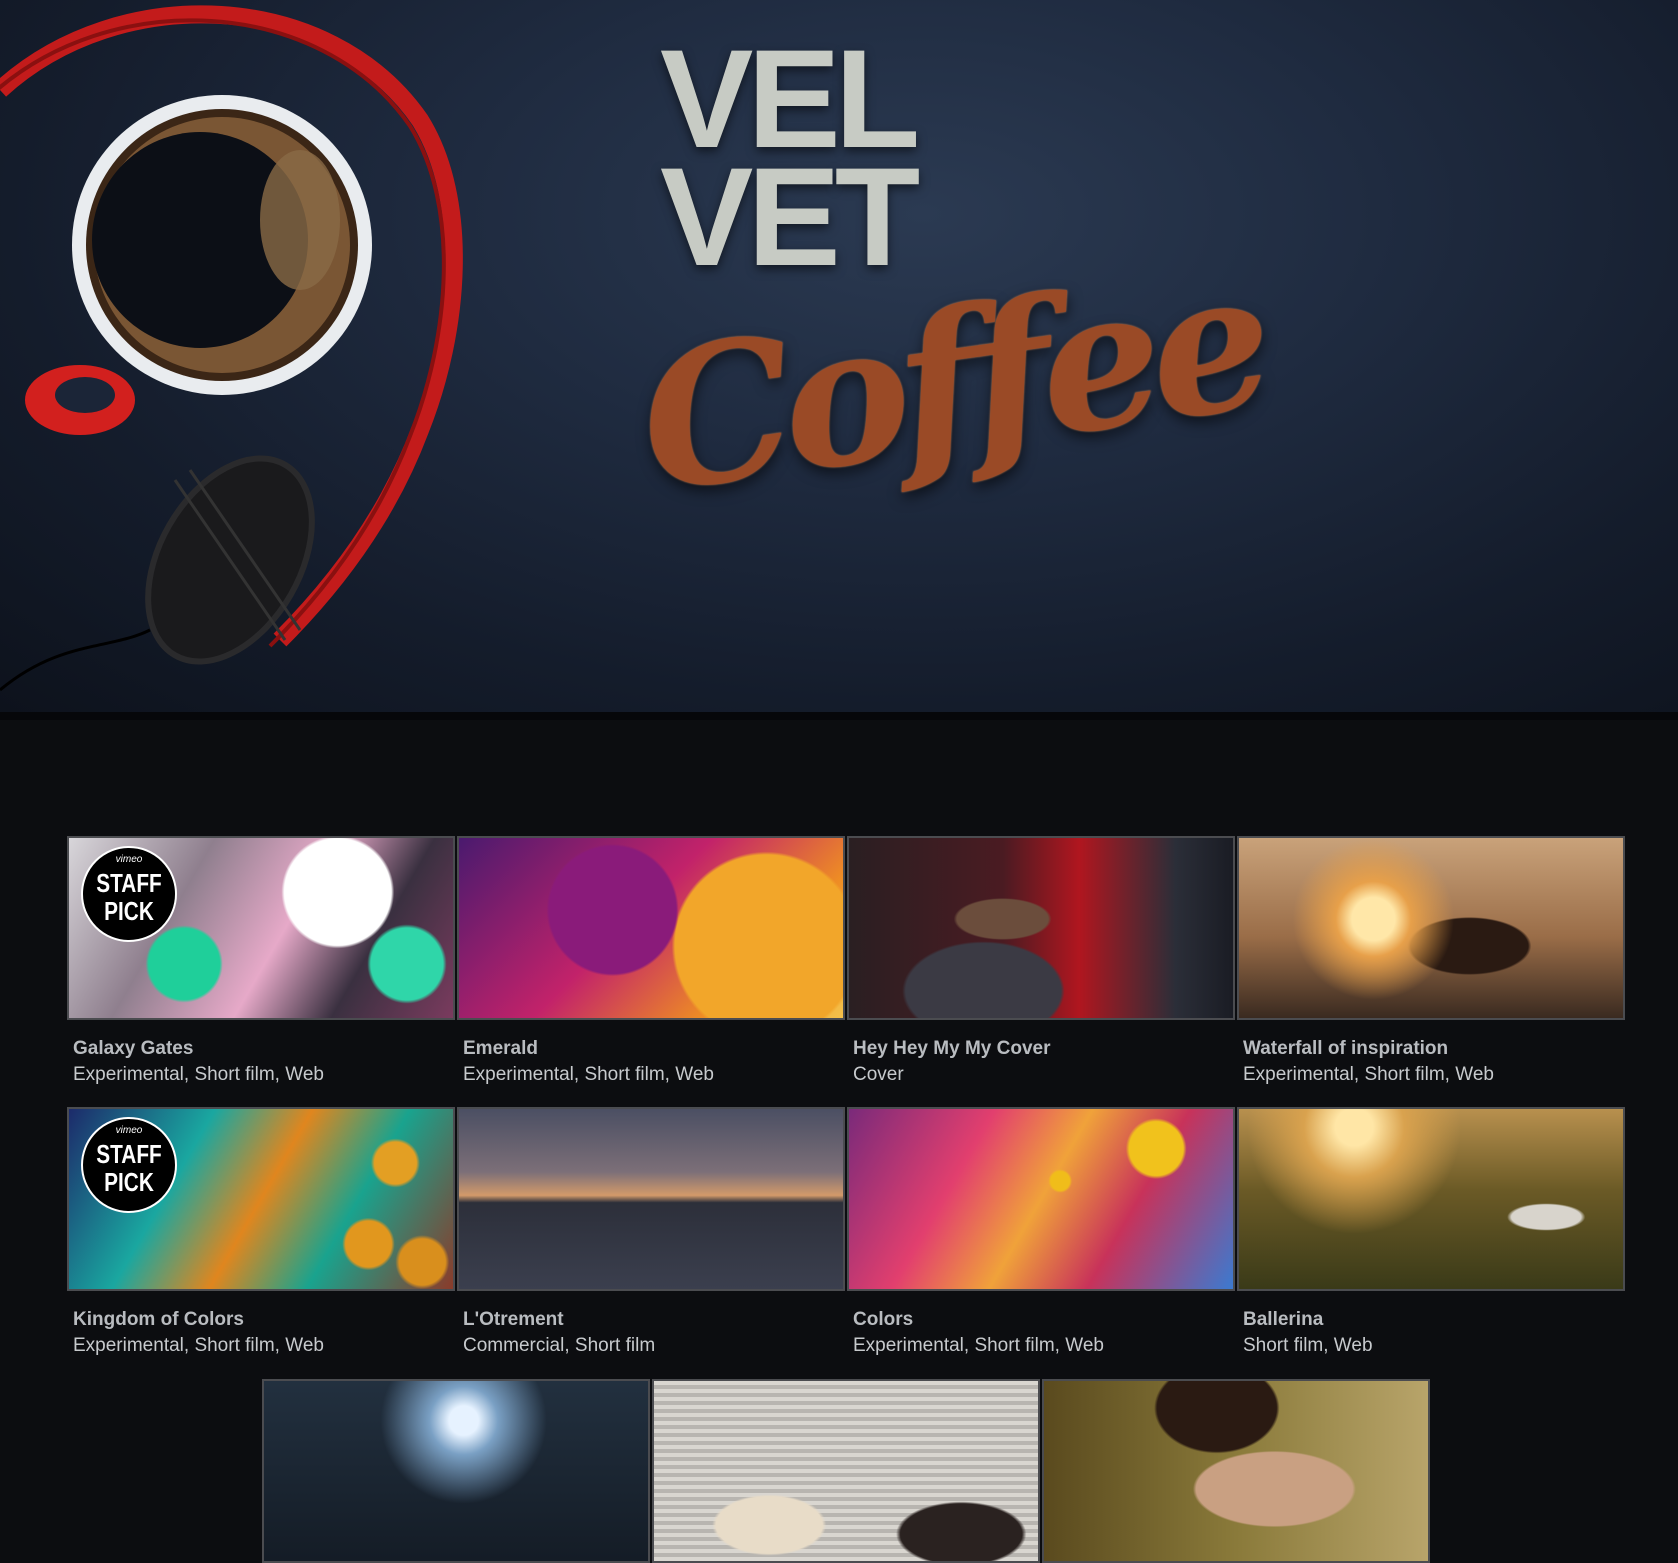 The height and width of the screenshot is (1563, 1678). I want to click on coffee-cup-icon, so click(198, 265).